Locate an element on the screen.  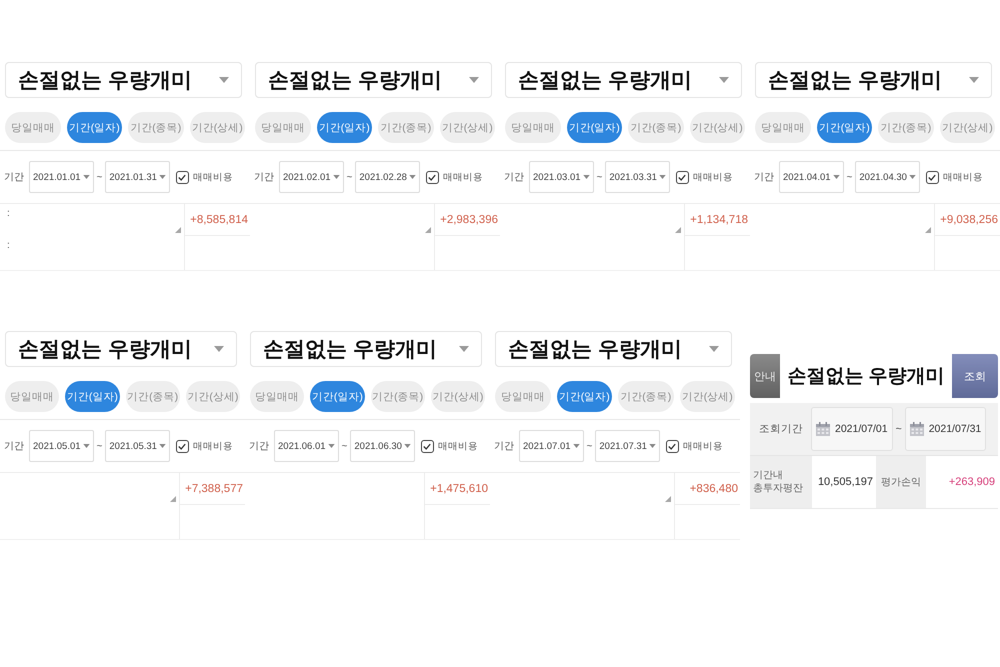
profit-value: +1,475,610 is located at coordinates (459, 488).